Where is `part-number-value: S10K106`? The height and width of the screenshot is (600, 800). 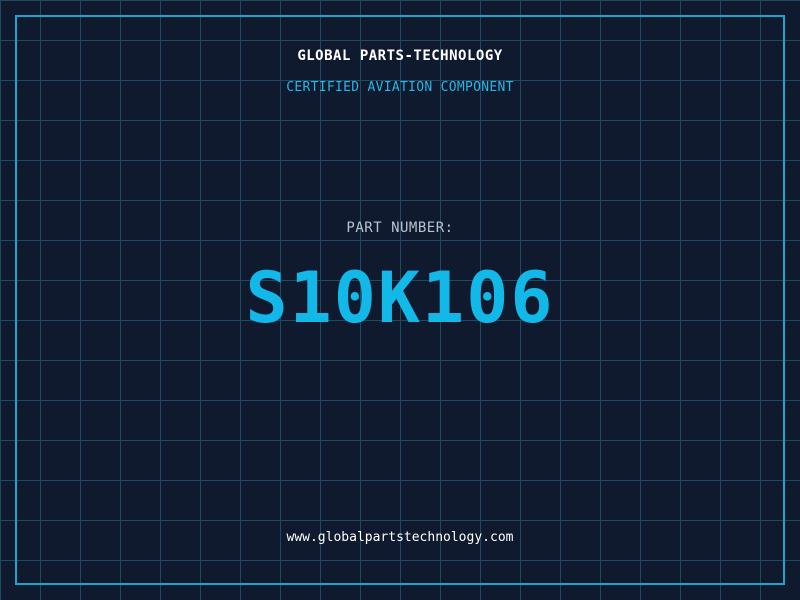 part-number-value: S10K106 is located at coordinates (400, 298).